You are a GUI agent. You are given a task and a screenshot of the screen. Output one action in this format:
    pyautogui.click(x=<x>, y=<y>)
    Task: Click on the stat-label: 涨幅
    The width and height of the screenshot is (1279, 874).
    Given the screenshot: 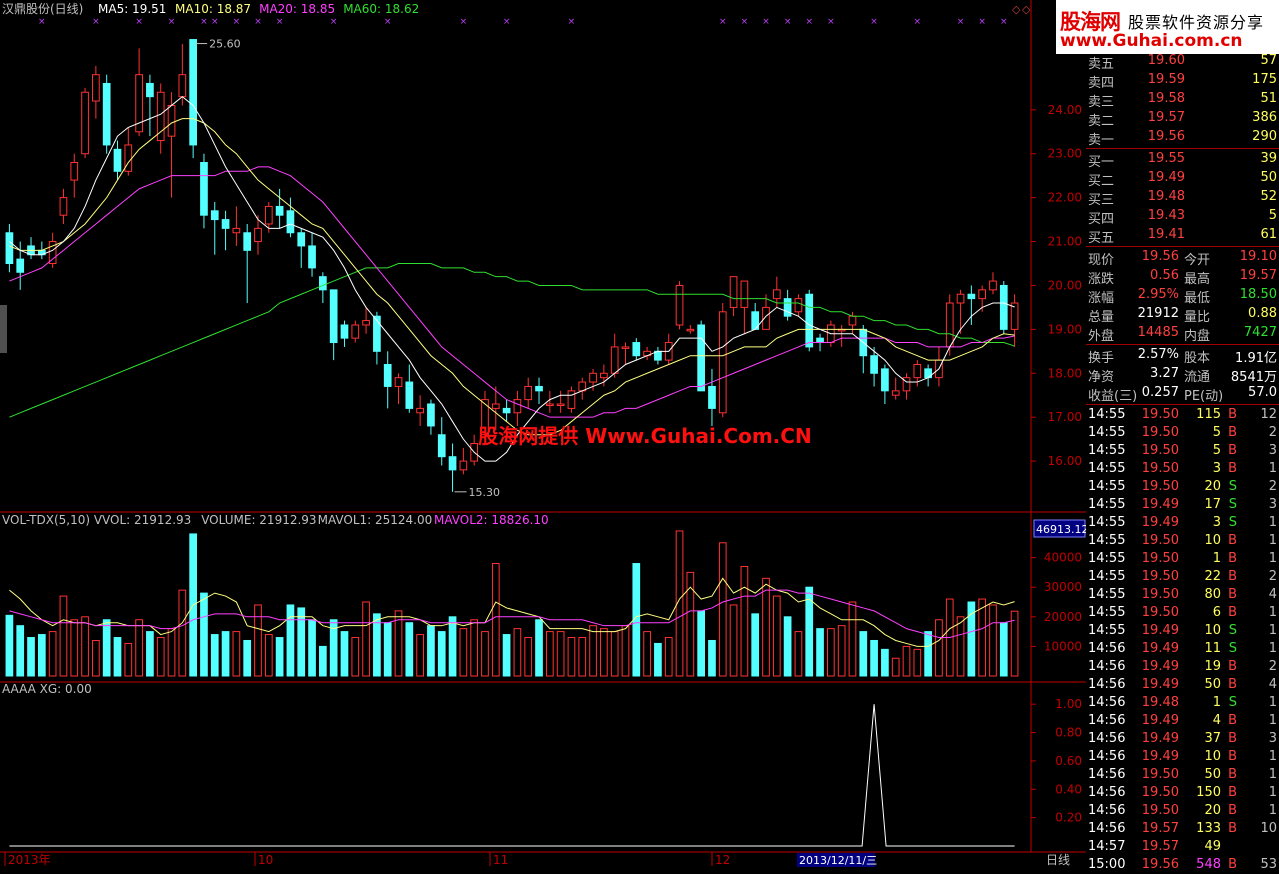 What is the action you would take?
    pyautogui.click(x=1101, y=298)
    